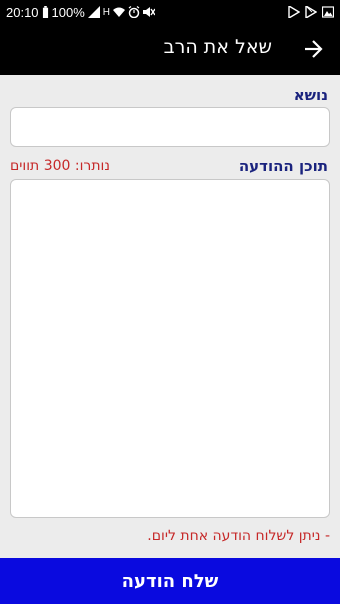 This screenshot has height=604, width=340. What do you see at coordinates (106, 12) in the screenshot?
I see `network-type: H` at bounding box center [106, 12].